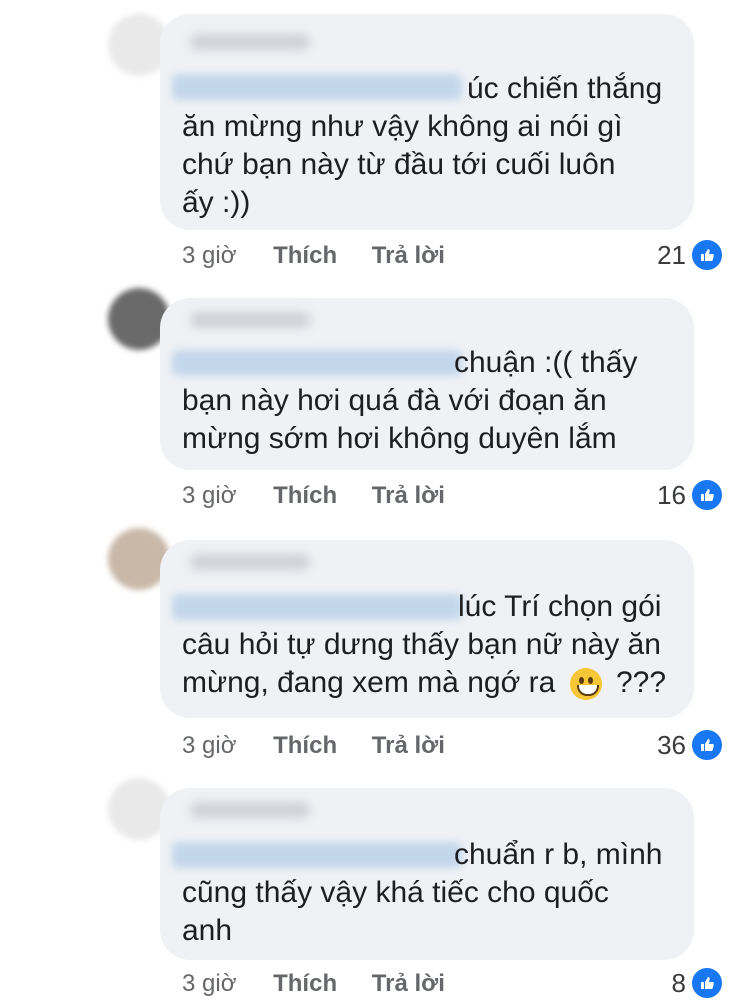  What do you see at coordinates (402, 126) in the screenshot?
I see `comment-line: ăn mừng như vậy không ai nói gì` at bounding box center [402, 126].